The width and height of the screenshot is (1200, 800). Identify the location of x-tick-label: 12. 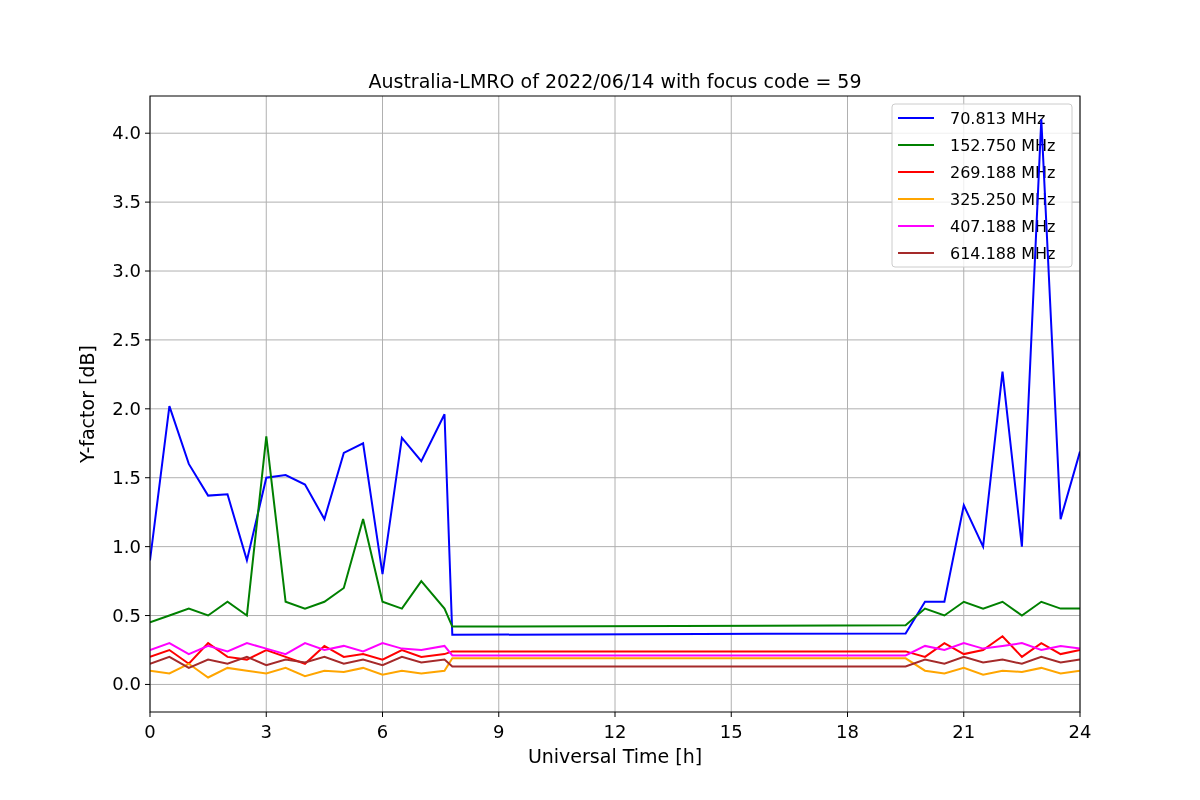
(615, 731).